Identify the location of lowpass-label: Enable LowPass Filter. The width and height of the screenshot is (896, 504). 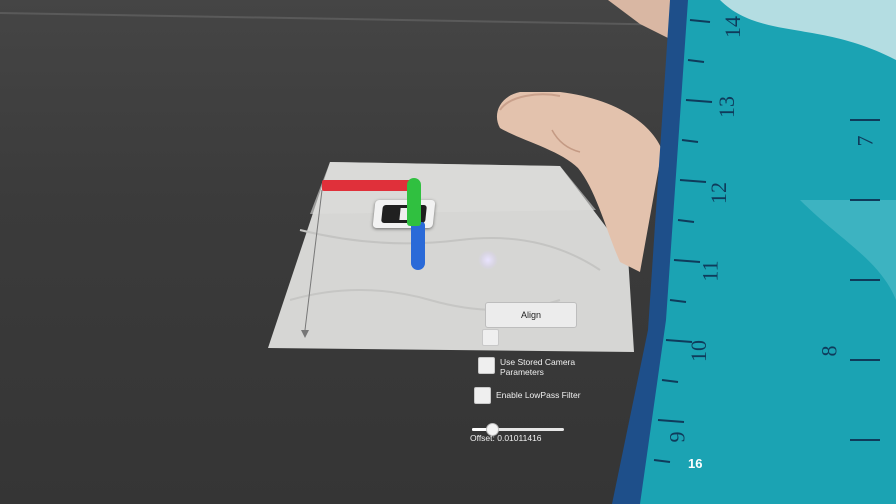
(538, 395).